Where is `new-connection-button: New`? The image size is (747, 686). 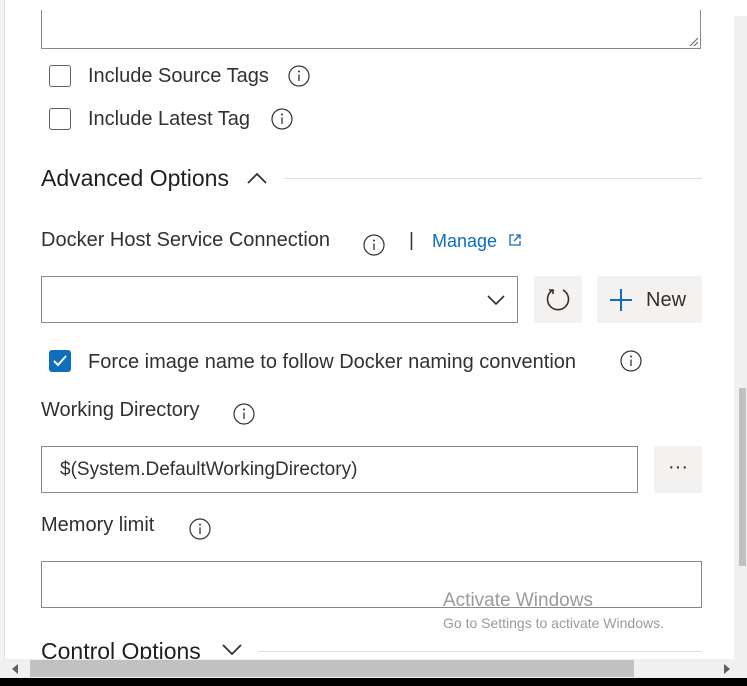
new-connection-button: New is located at coordinates (649, 299).